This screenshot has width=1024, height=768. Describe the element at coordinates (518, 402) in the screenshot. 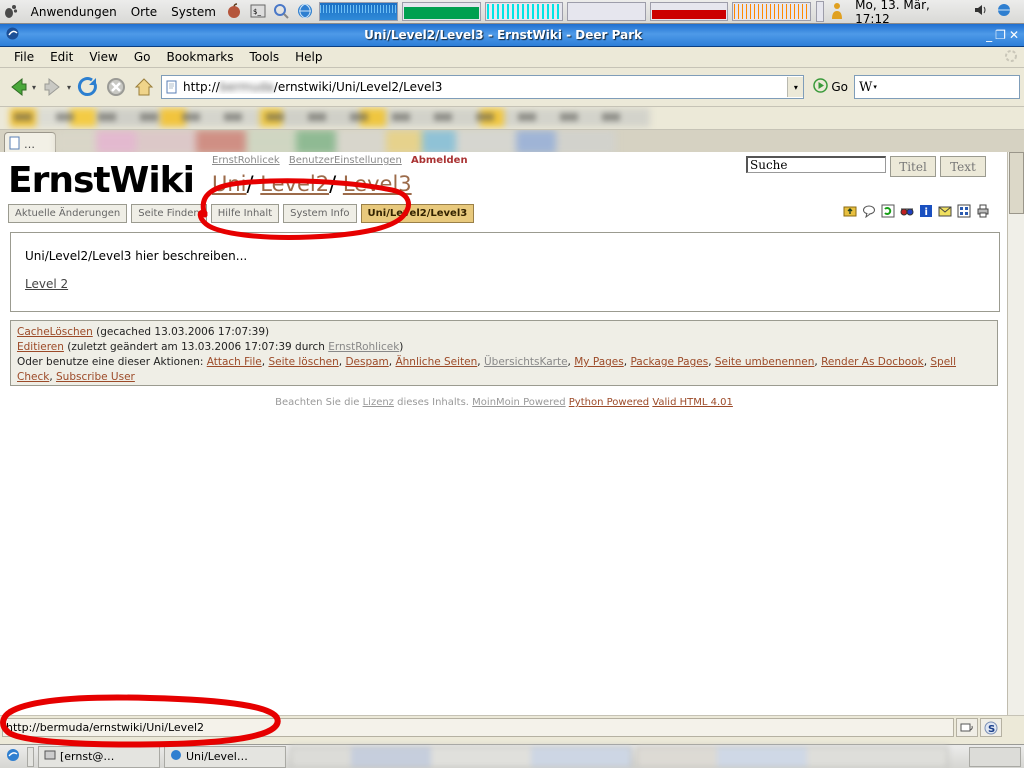

I see `moinmoin-powered-link: MoinMoin Powered` at that location.